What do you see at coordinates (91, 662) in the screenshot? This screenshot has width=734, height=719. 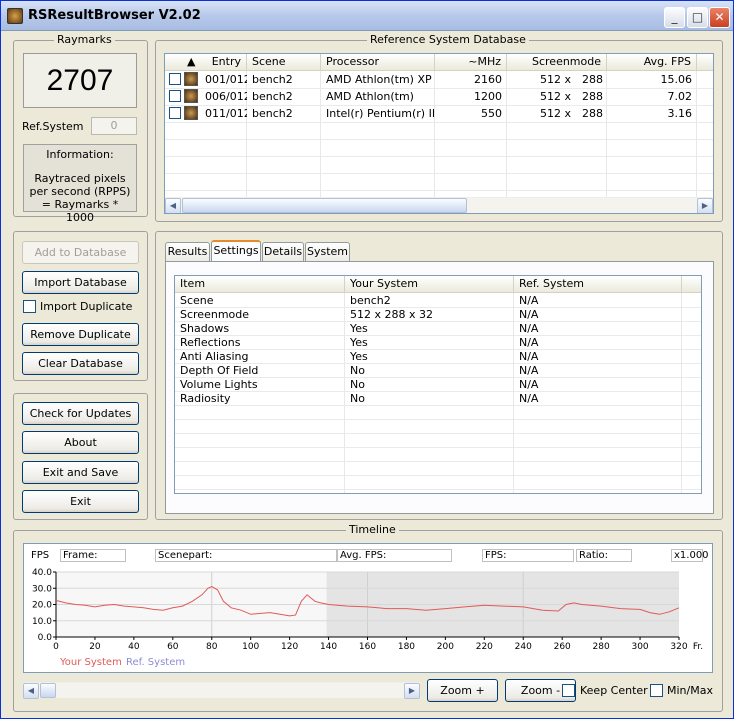 I see `legend-your-system: Your System` at bounding box center [91, 662].